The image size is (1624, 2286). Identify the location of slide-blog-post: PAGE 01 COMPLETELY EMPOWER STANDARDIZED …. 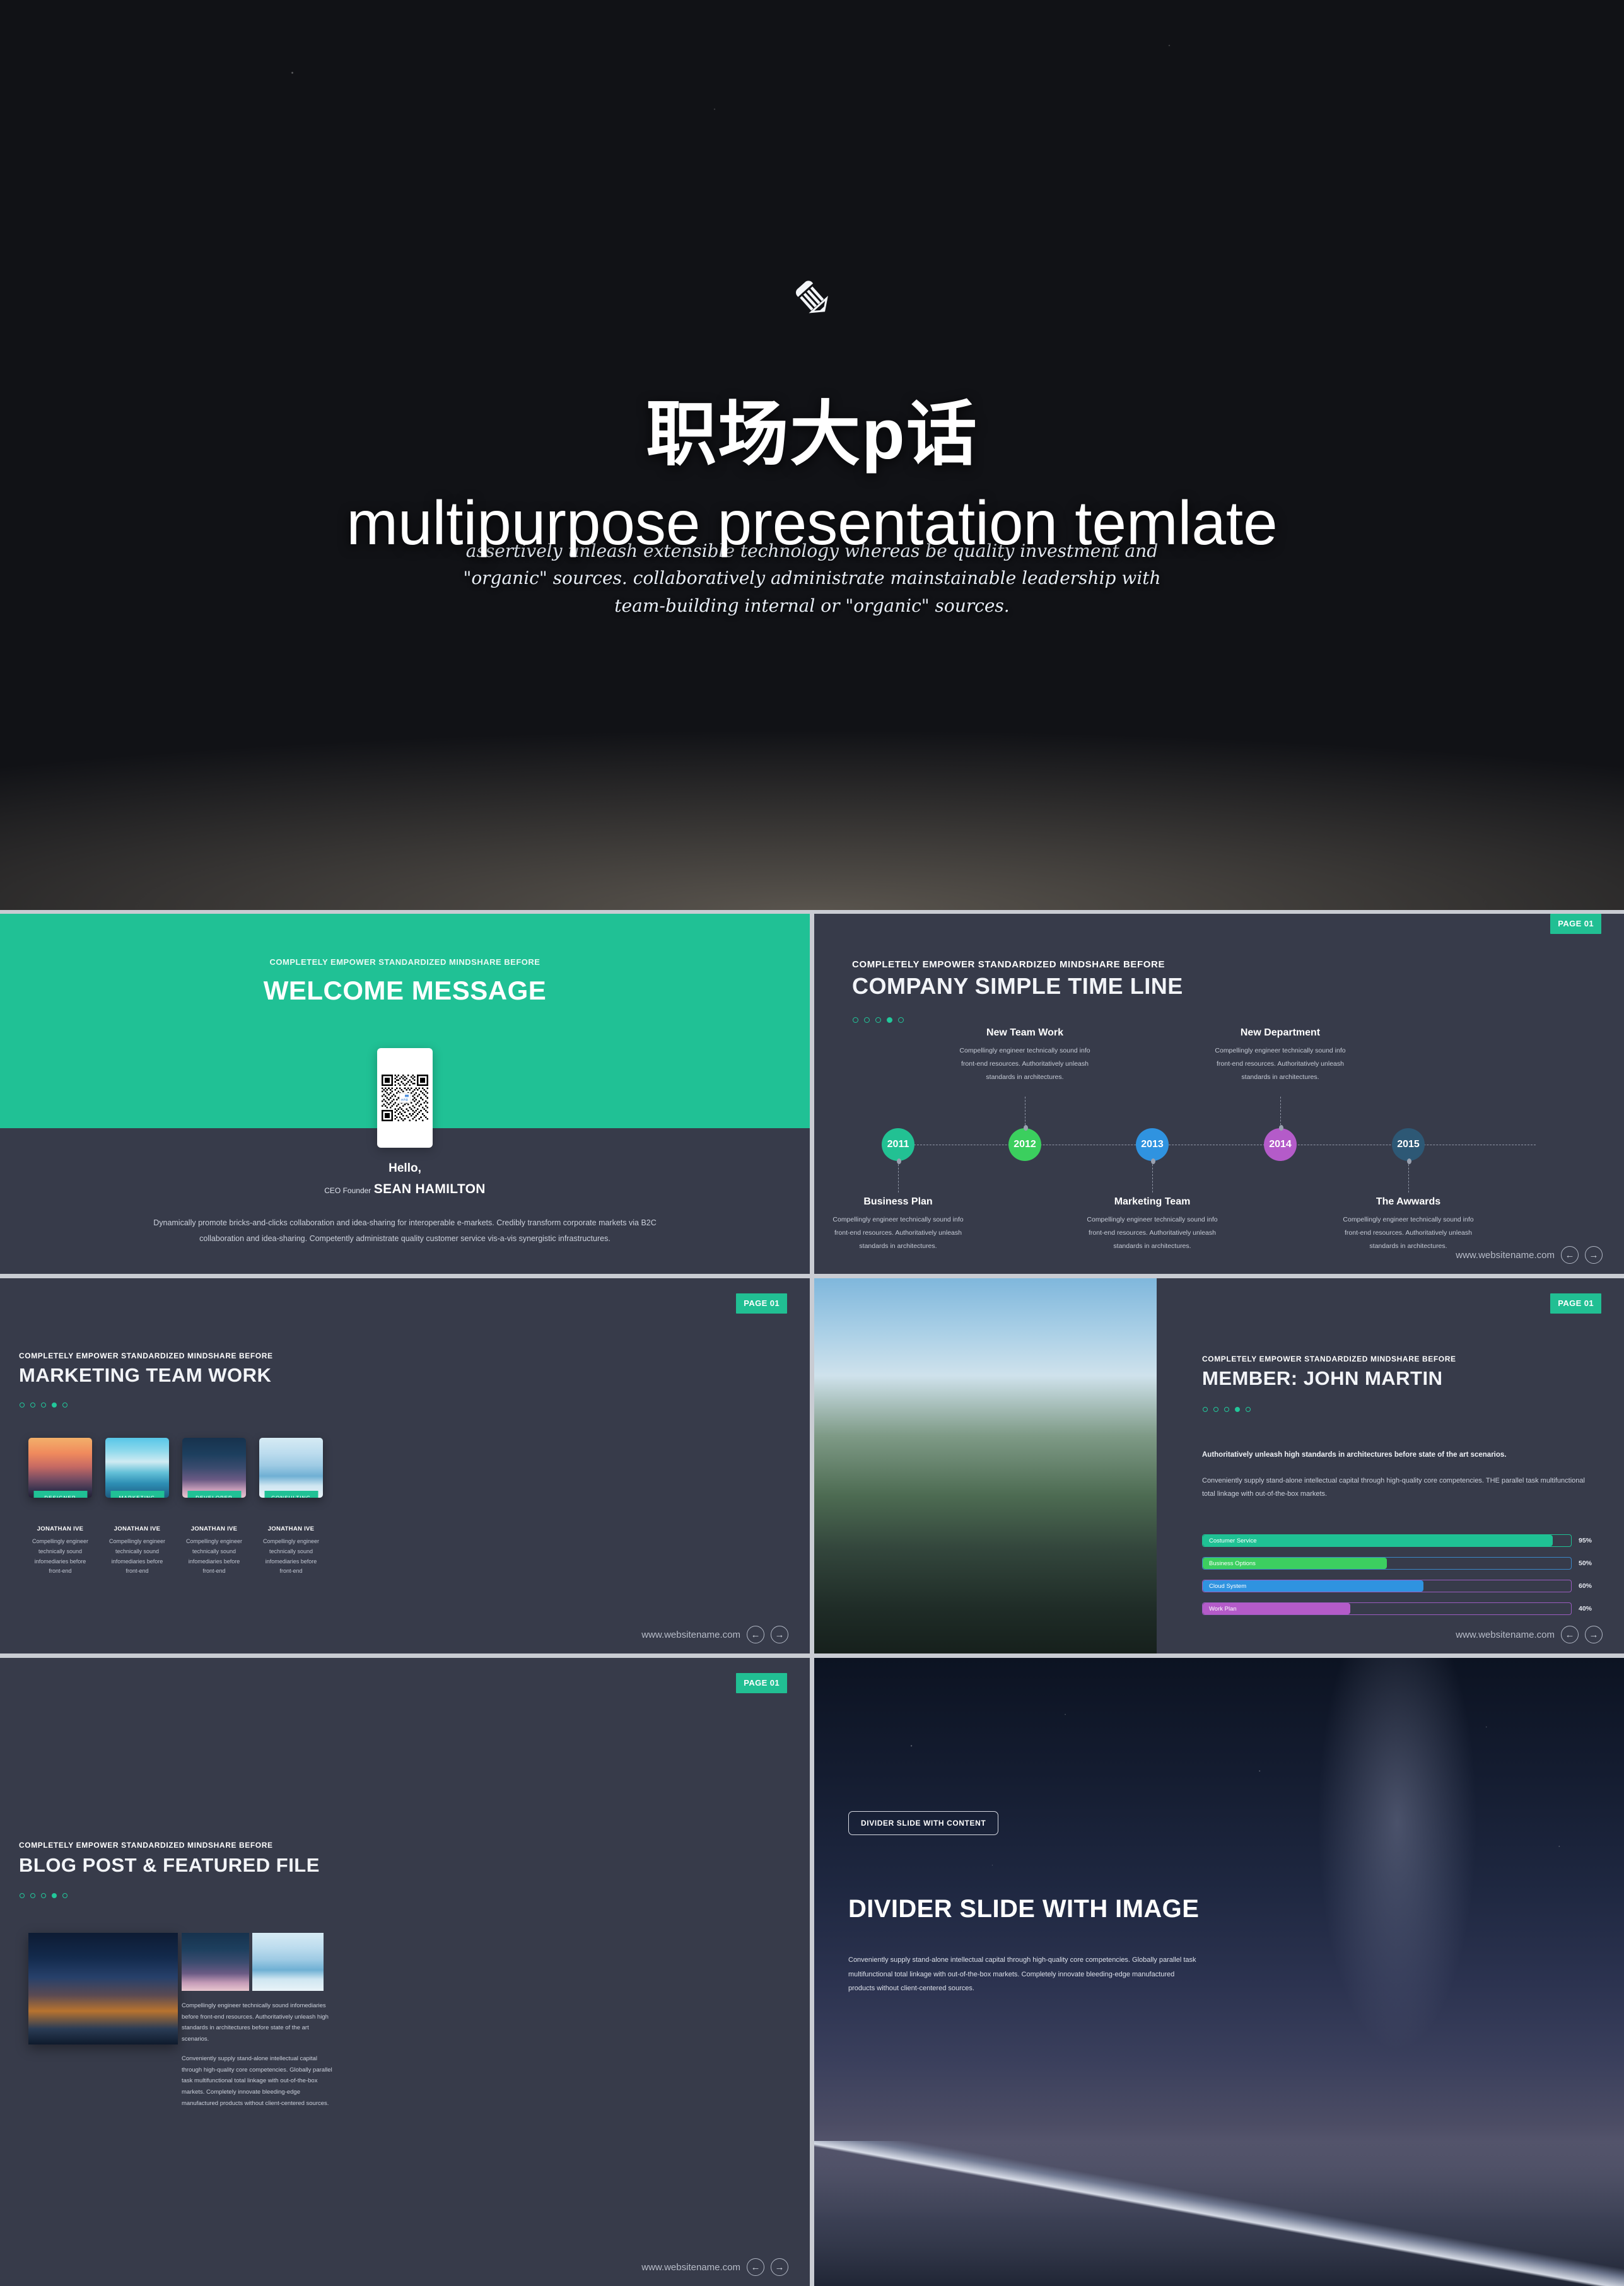
(405, 1972).